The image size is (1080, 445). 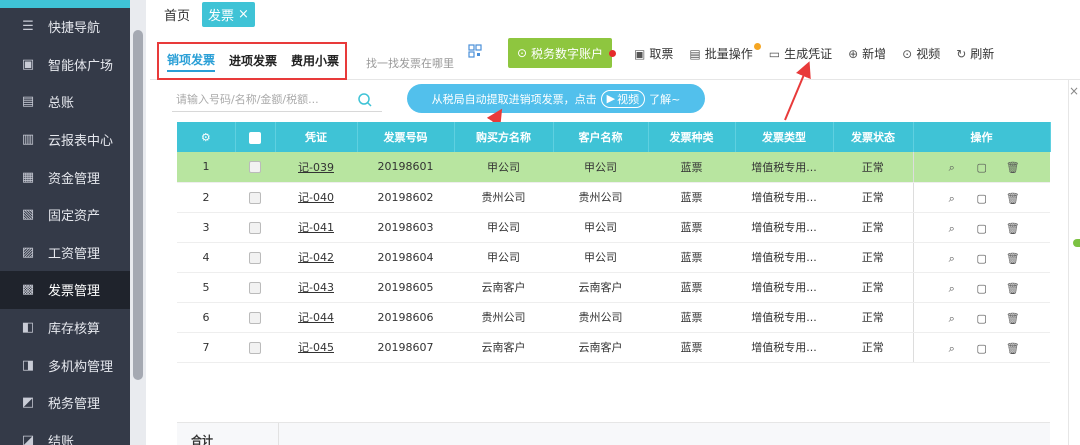 I want to click on sidebar-item-7: ▨ 工资管理, so click(x=65, y=253).